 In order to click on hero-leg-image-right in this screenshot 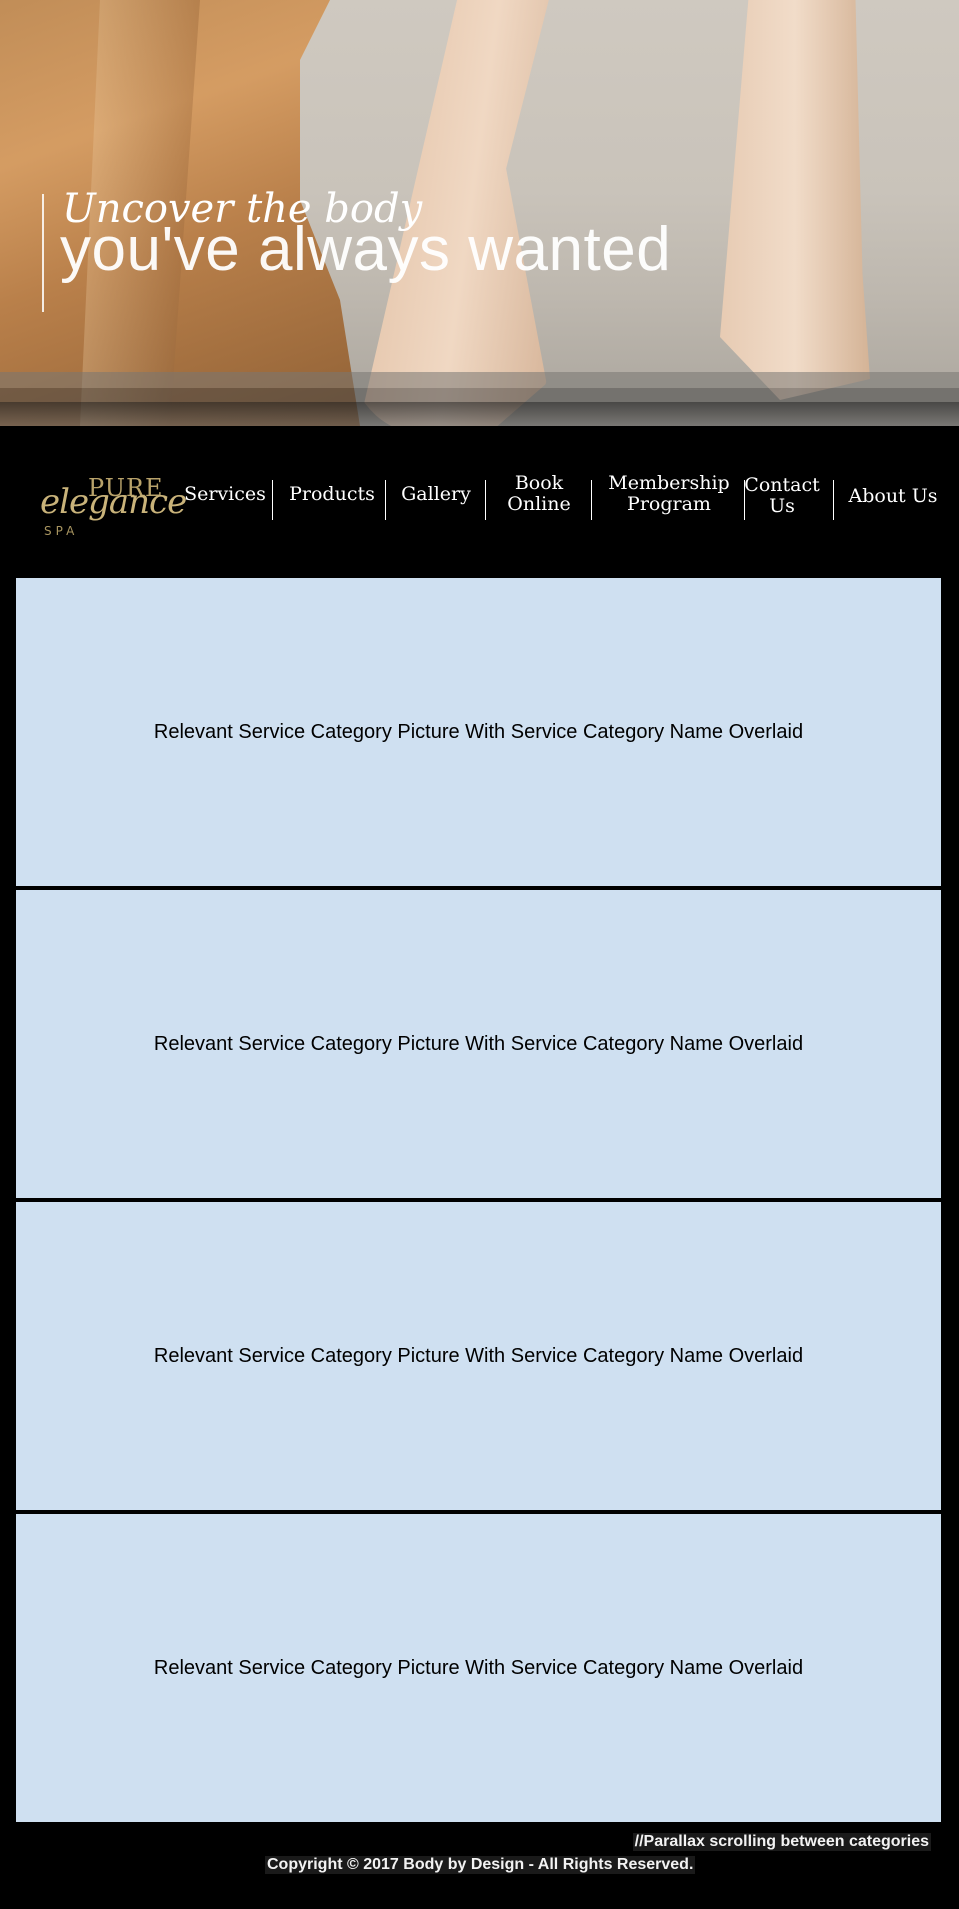, I will do `click(795, 200)`.